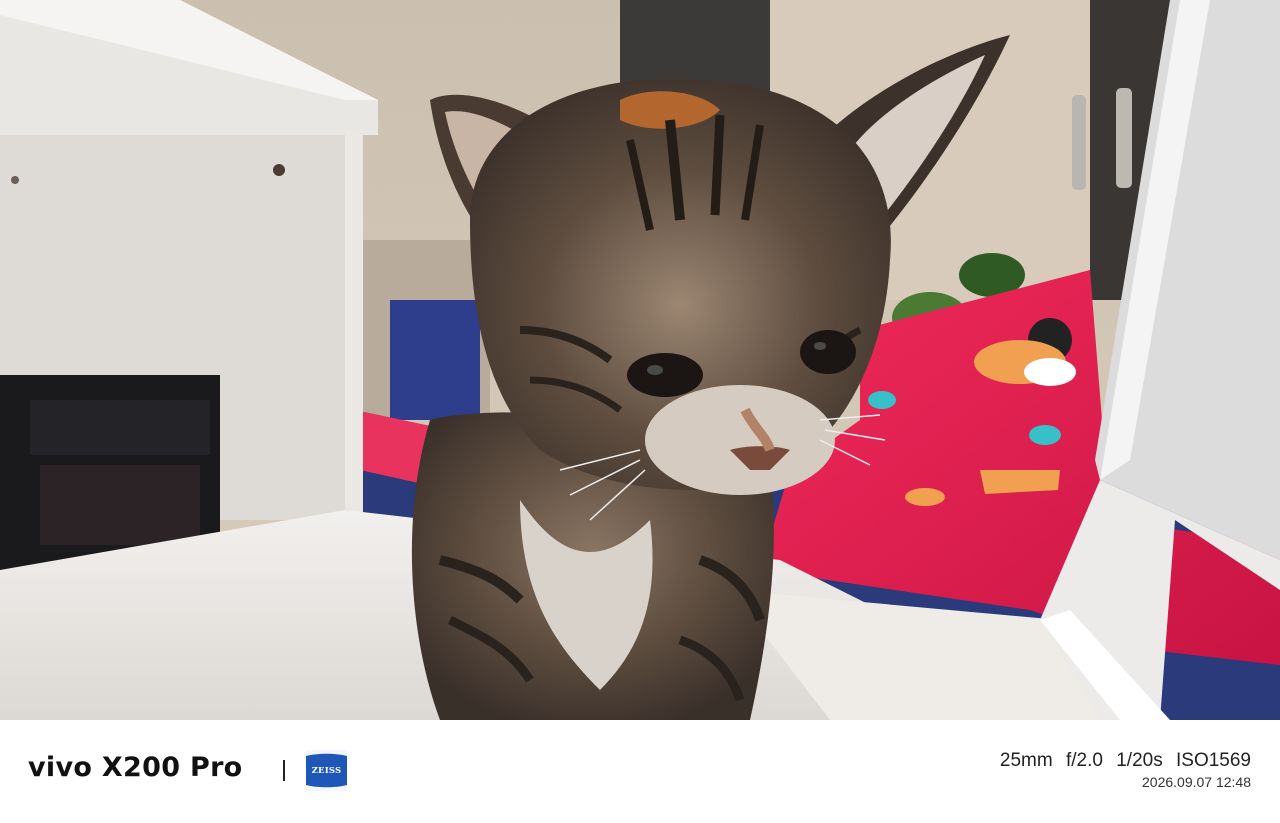  What do you see at coordinates (326, 770) in the screenshot?
I see `zeiss-logo-text: ZEISS` at bounding box center [326, 770].